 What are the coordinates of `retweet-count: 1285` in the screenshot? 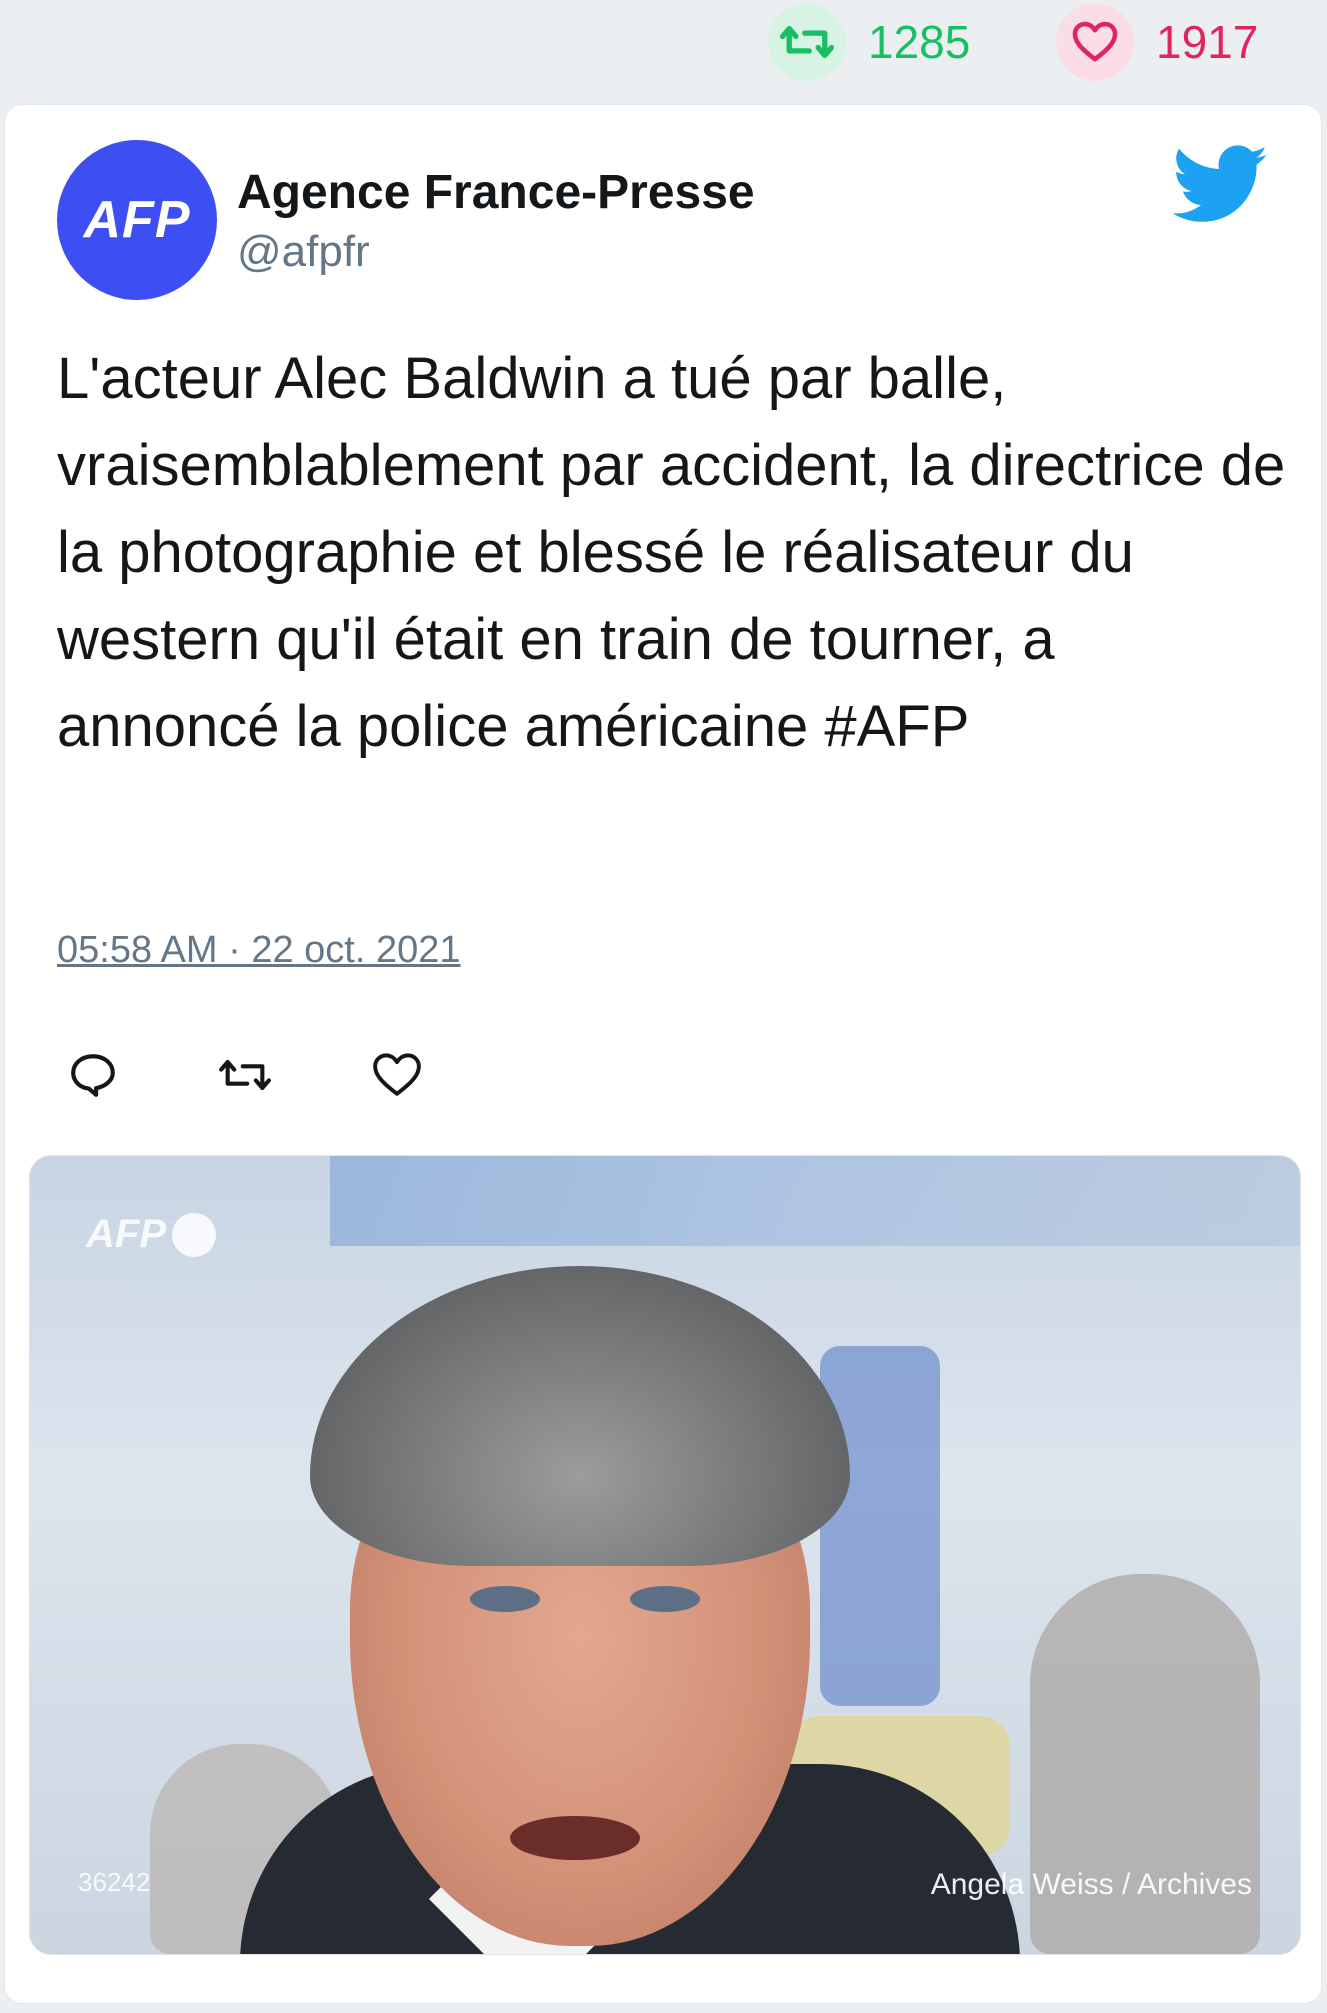 It's located at (919, 42).